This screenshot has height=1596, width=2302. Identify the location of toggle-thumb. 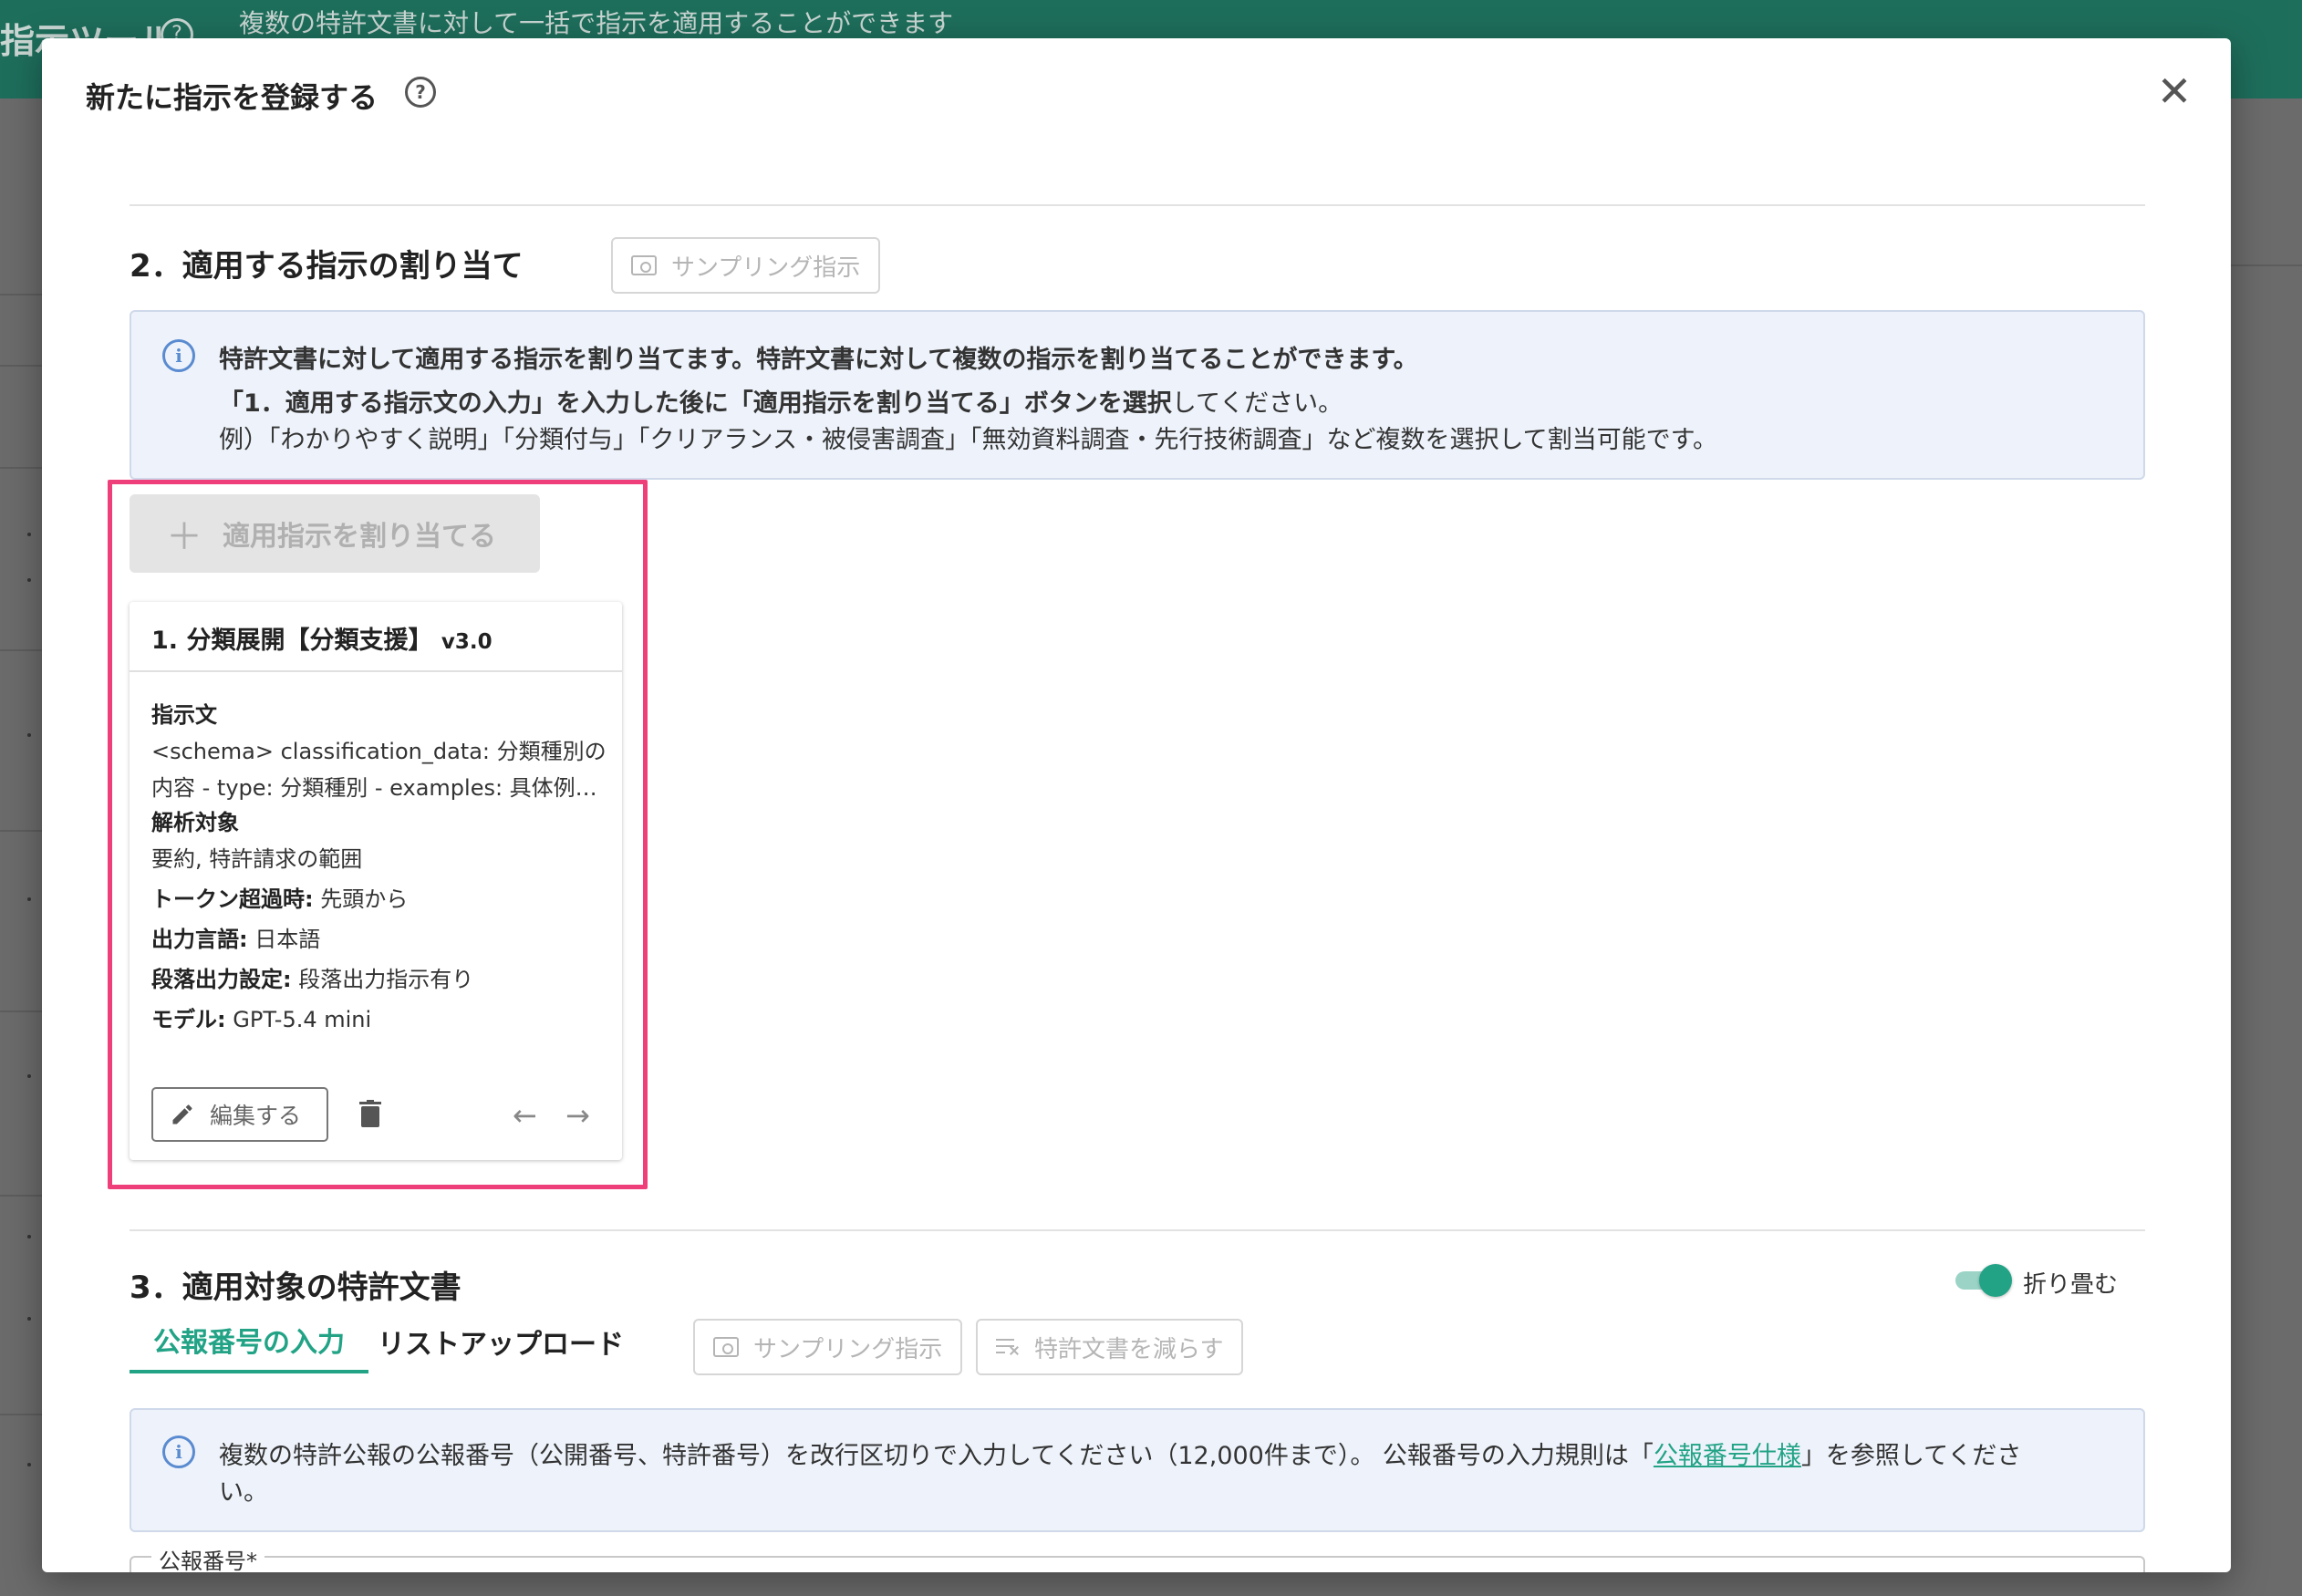
(1995, 1281).